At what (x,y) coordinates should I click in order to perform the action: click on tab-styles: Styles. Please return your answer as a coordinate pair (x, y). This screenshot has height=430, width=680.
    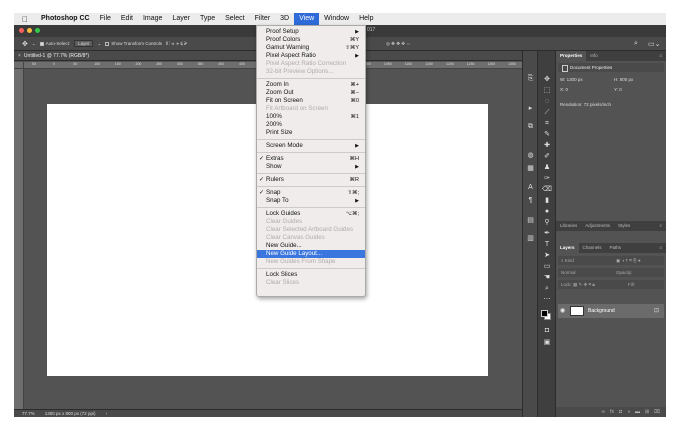
    Looking at the image, I should click on (624, 226).